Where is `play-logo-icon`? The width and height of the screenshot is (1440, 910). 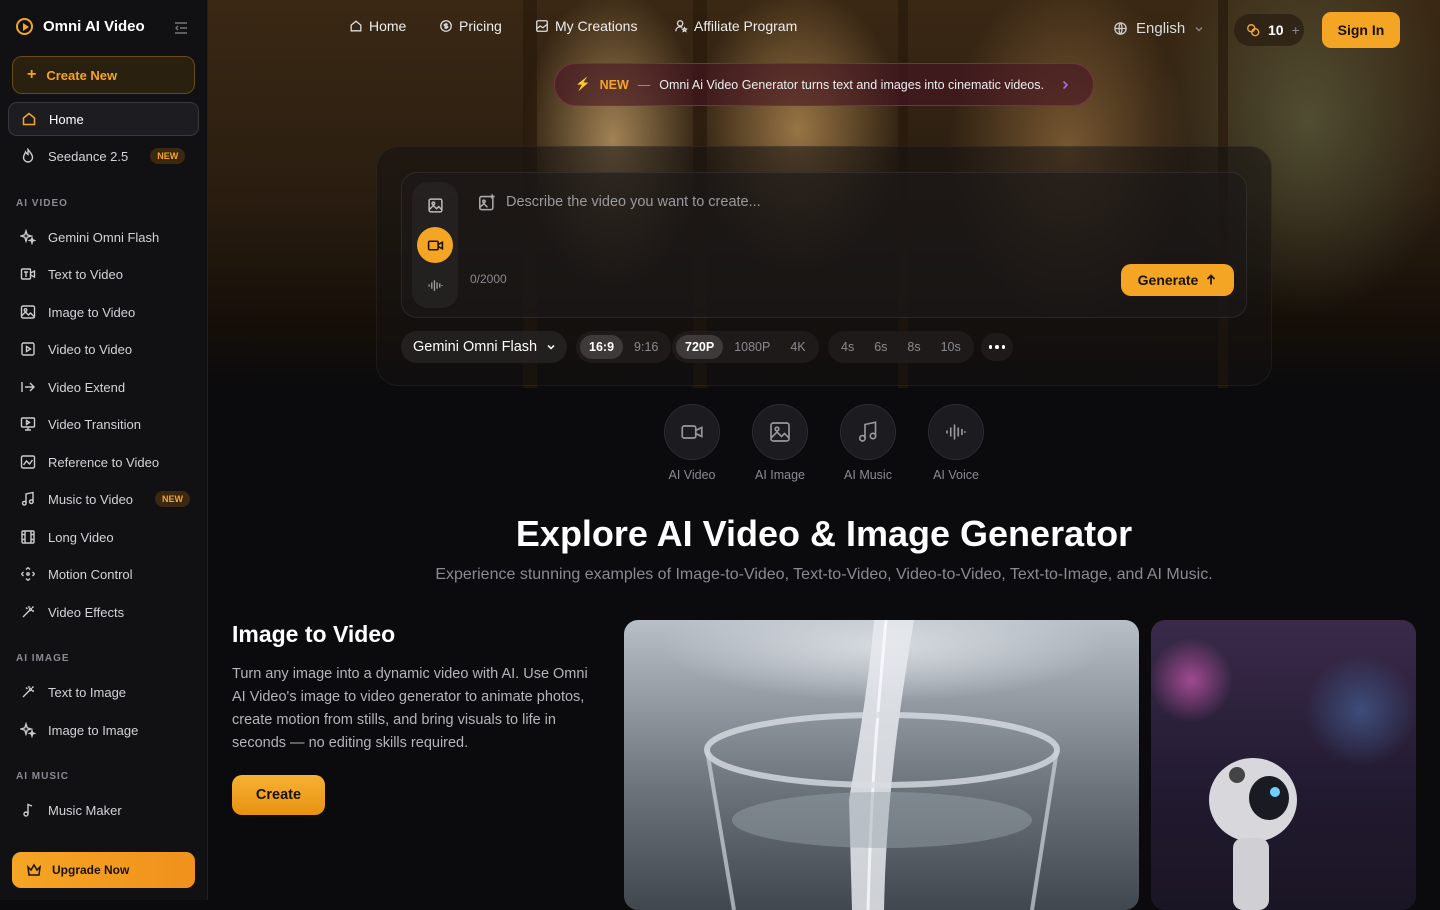 play-logo-icon is located at coordinates (24, 26).